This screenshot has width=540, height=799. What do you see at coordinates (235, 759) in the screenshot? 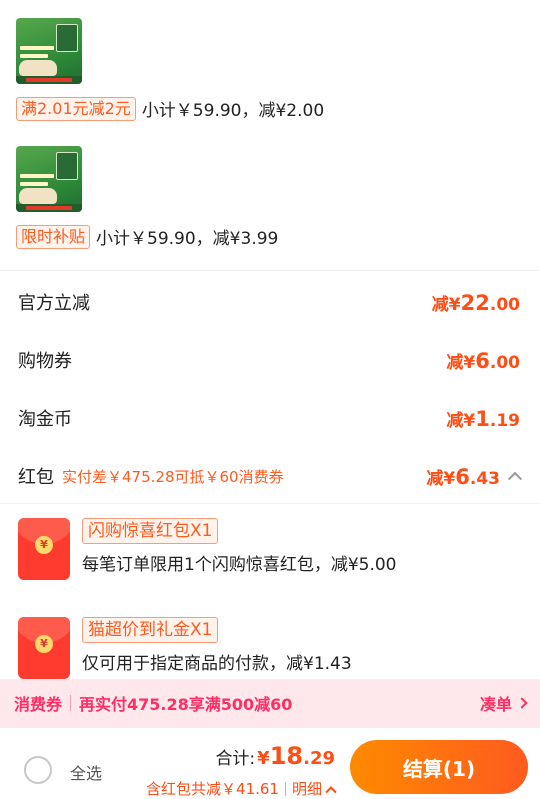
I see `total-label: 合计:` at bounding box center [235, 759].